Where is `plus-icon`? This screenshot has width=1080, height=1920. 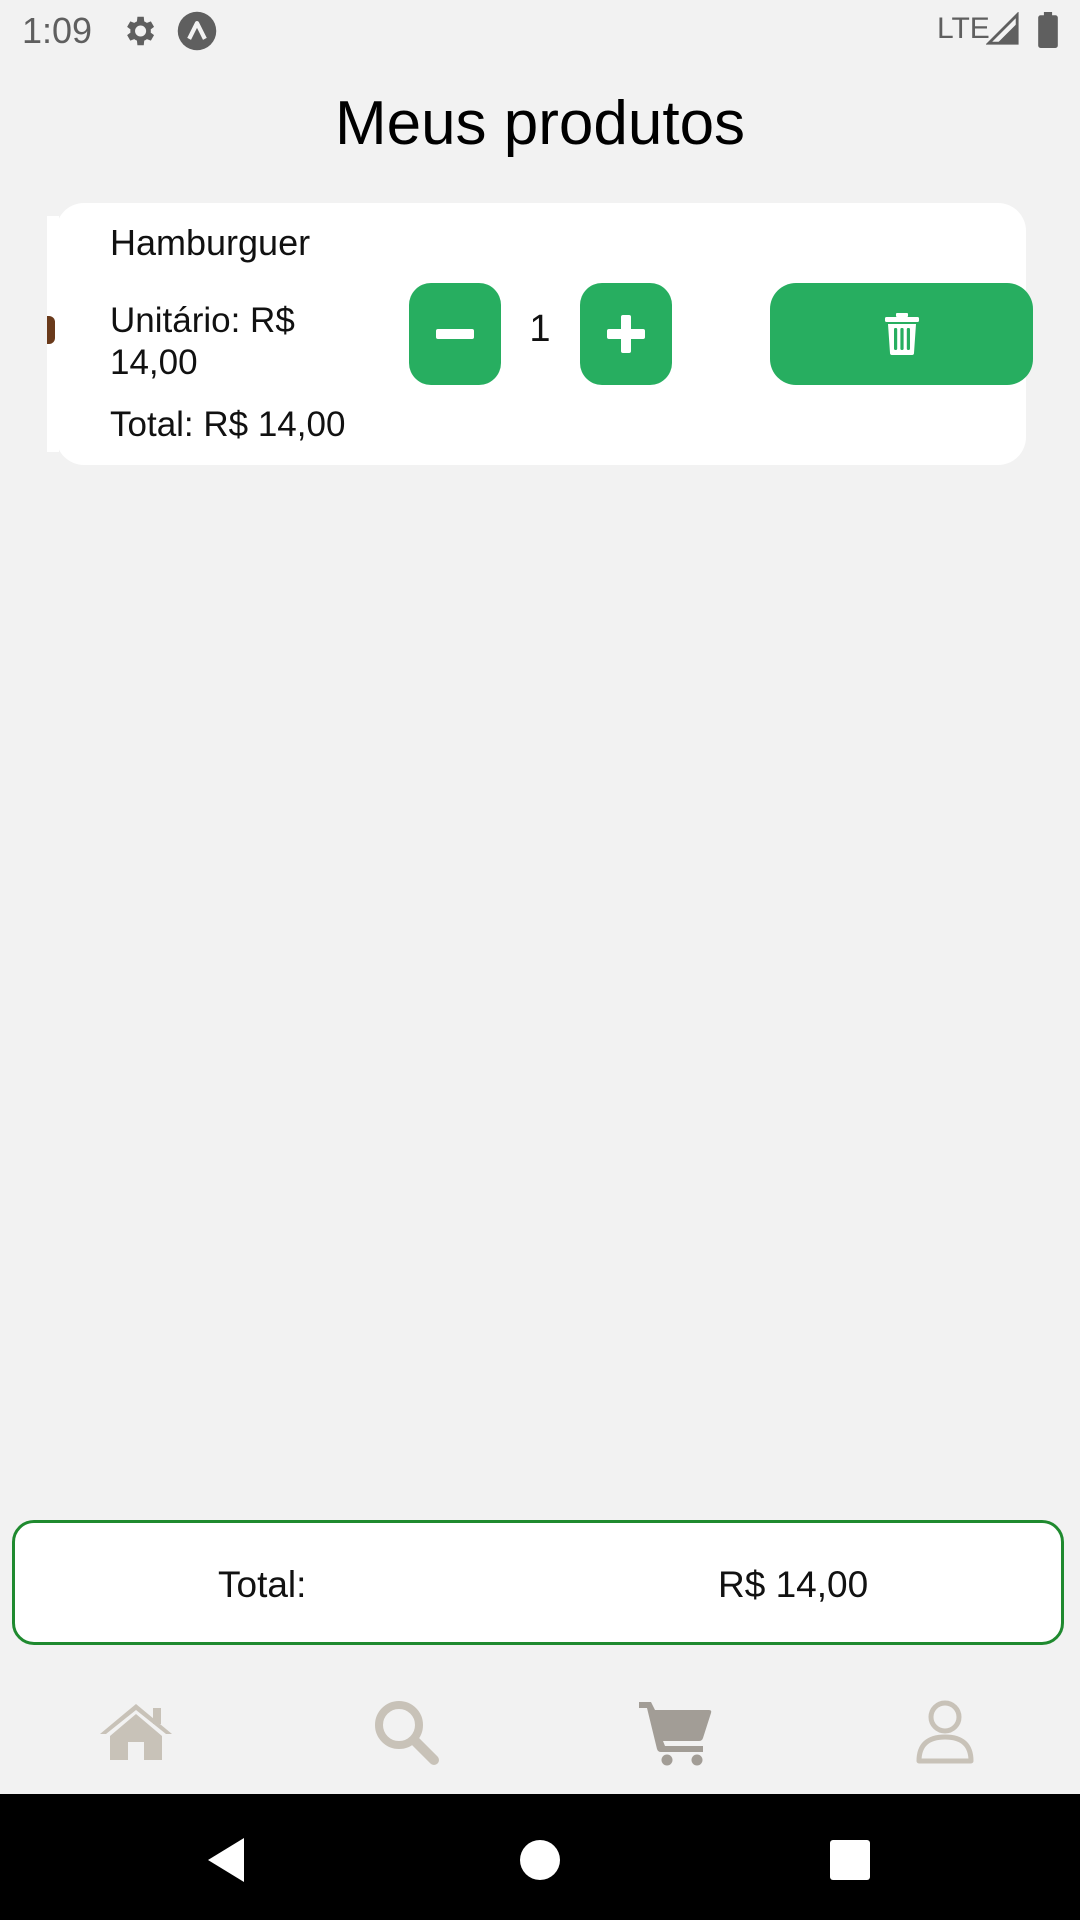 plus-icon is located at coordinates (626, 334).